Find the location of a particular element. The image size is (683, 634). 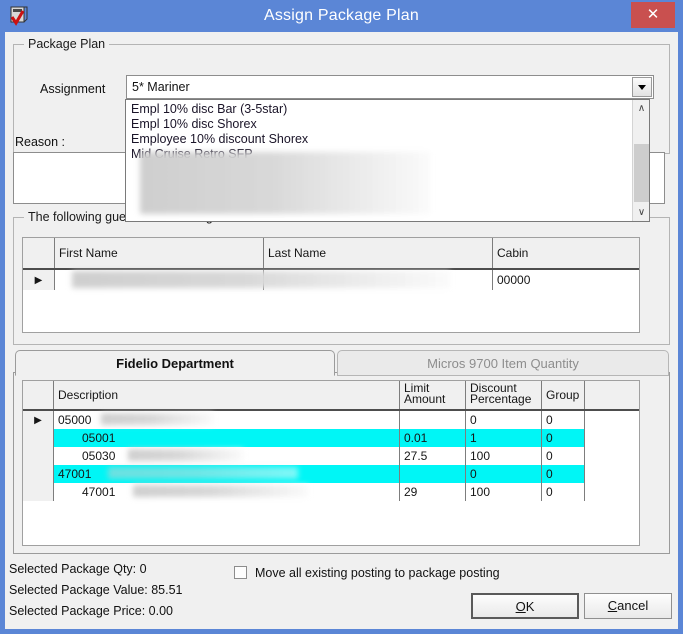

list-item: Employee 10% discount Shorex is located at coordinates (378, 139).